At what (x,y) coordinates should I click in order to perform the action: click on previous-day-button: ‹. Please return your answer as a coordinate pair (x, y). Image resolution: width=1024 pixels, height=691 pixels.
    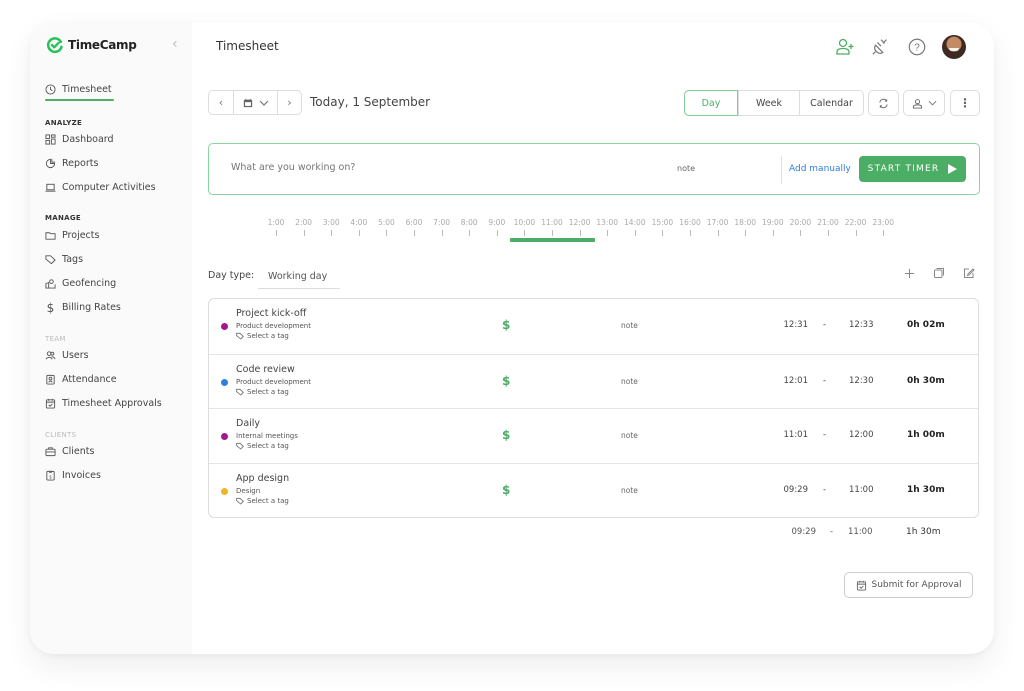
    Looking at the image, I should click on (221, 102).